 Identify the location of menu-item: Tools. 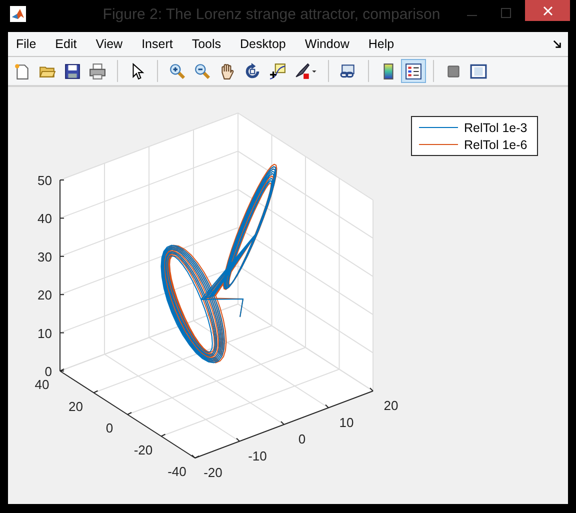
(207, 44).